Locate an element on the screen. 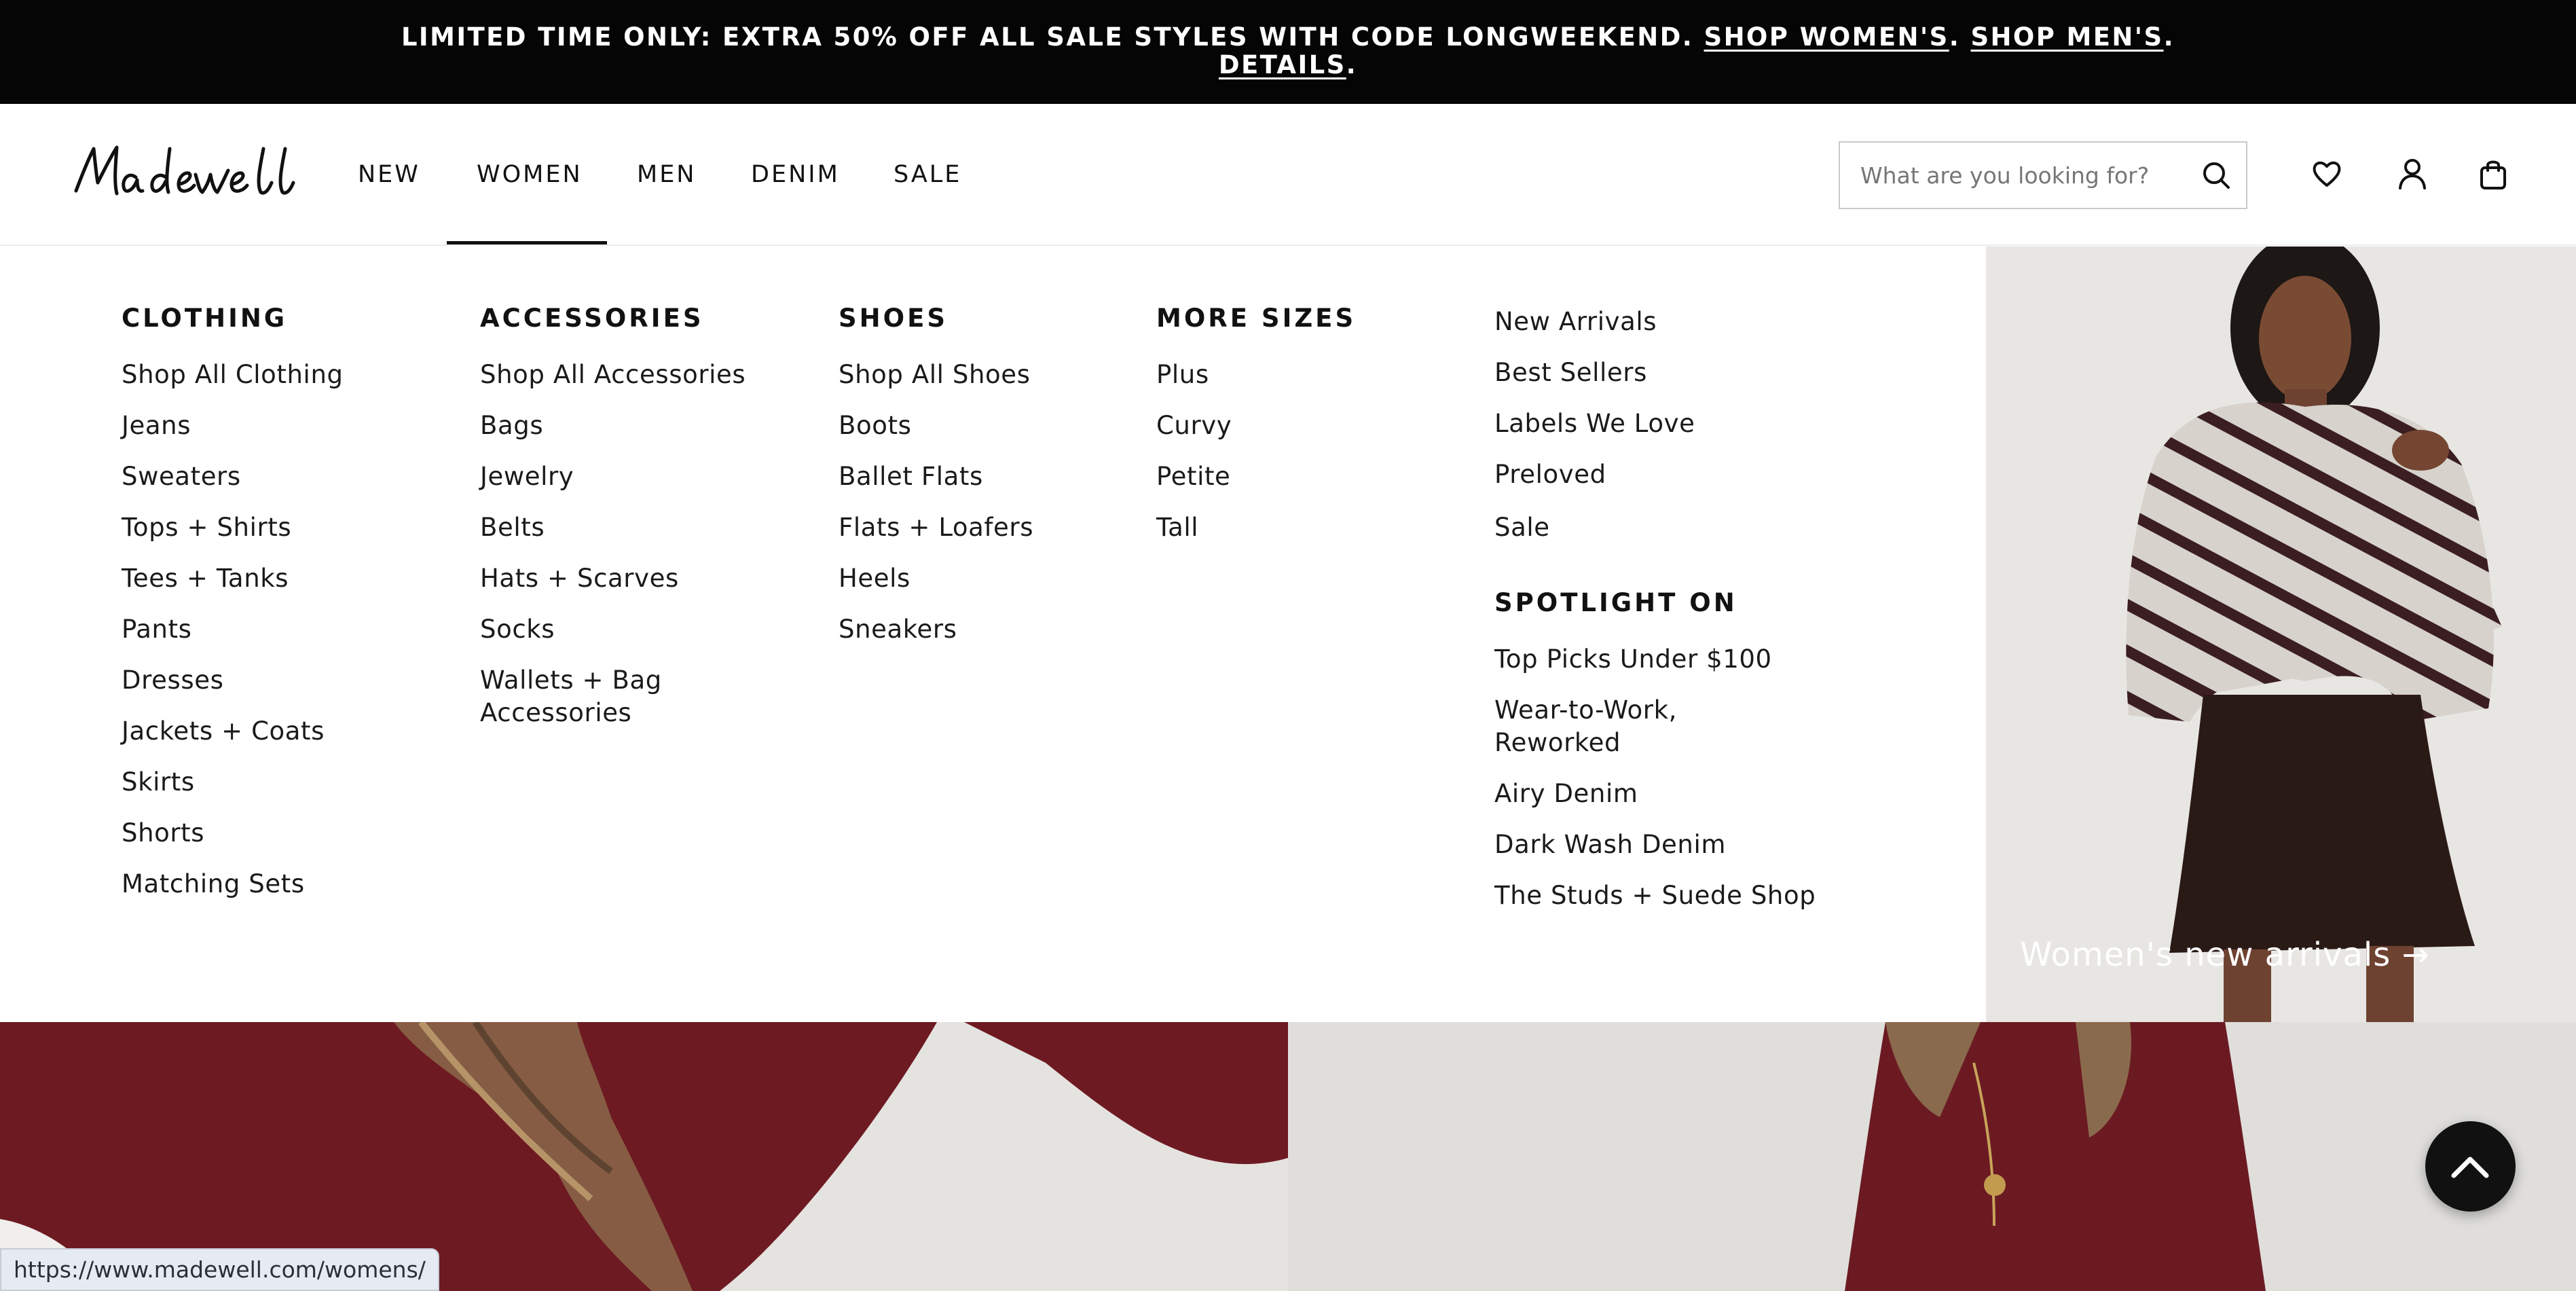 The image size is (2576, 1291). menu-link-best-sellers: Best Sellers is located at coordinates (1570, 373).